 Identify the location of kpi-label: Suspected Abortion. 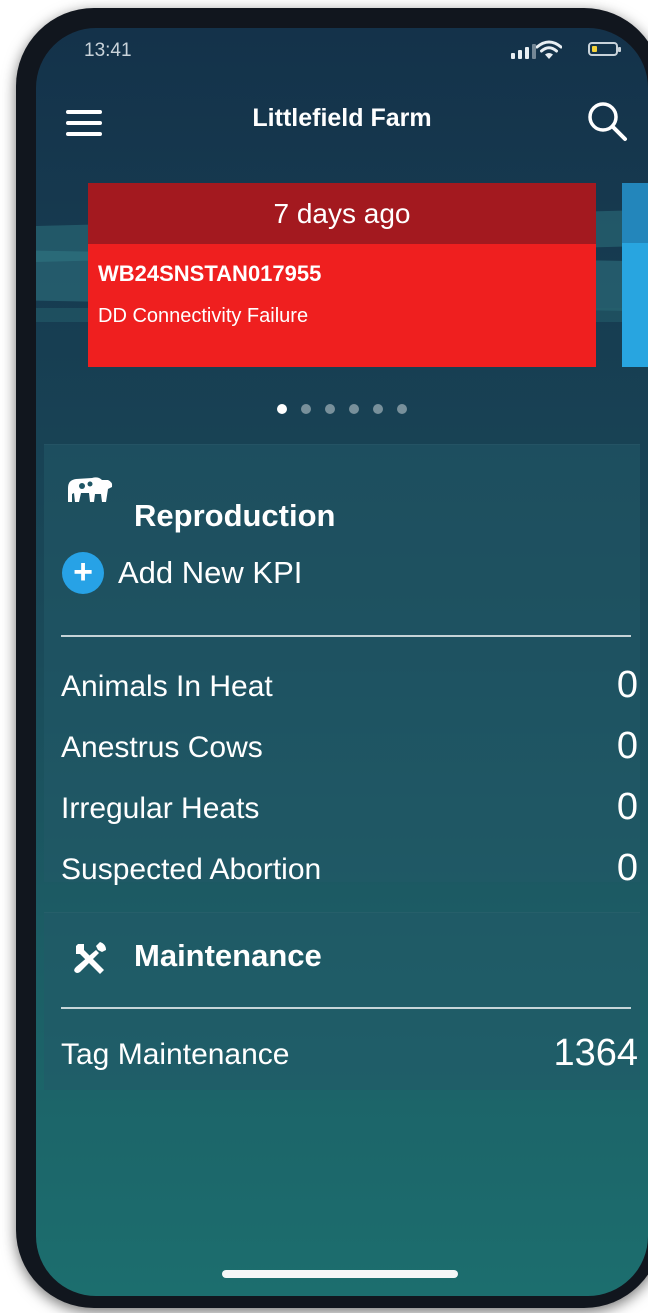
(191, 869).